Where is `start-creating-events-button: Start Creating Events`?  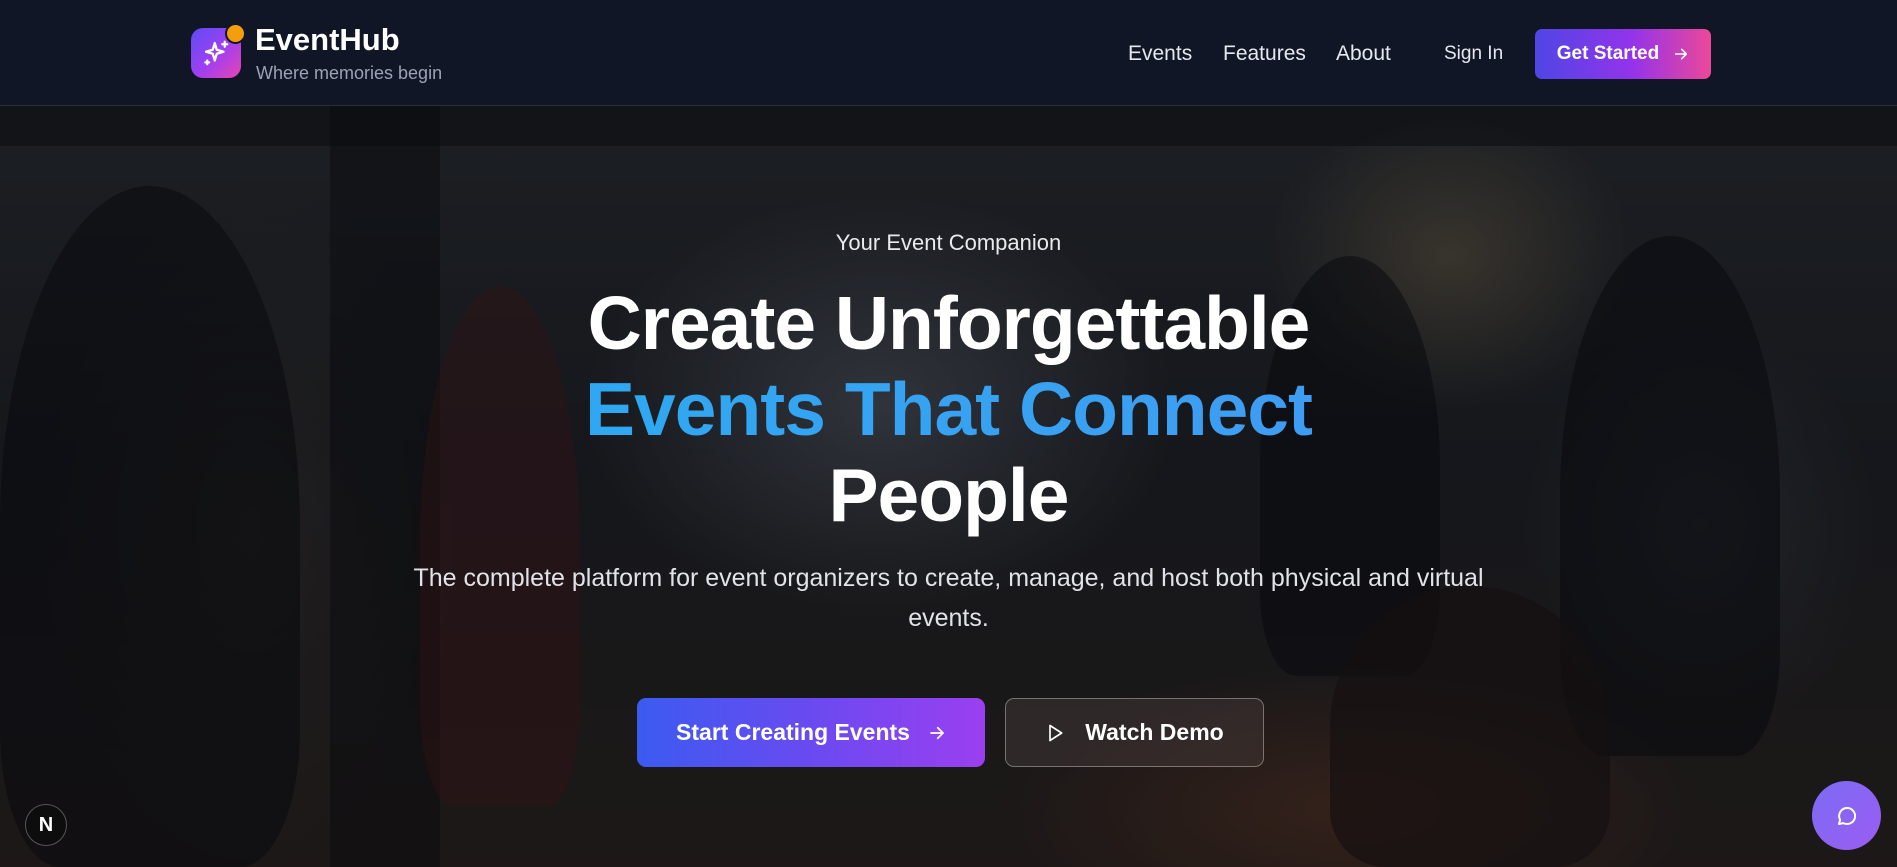 start-creating-events-button: Start Creating Events is located at coordinates (811, 732).